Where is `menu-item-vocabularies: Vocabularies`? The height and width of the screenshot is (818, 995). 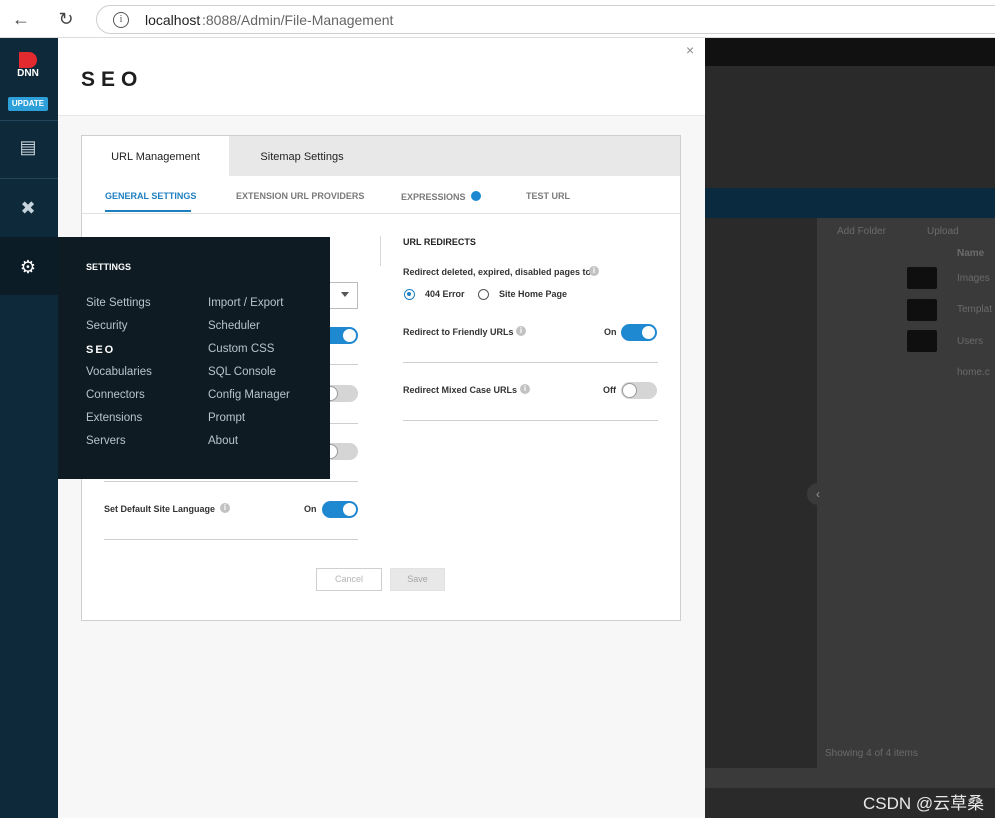 menu-item-vocabularies: Vocabularies is located at coordinates (119, 372).